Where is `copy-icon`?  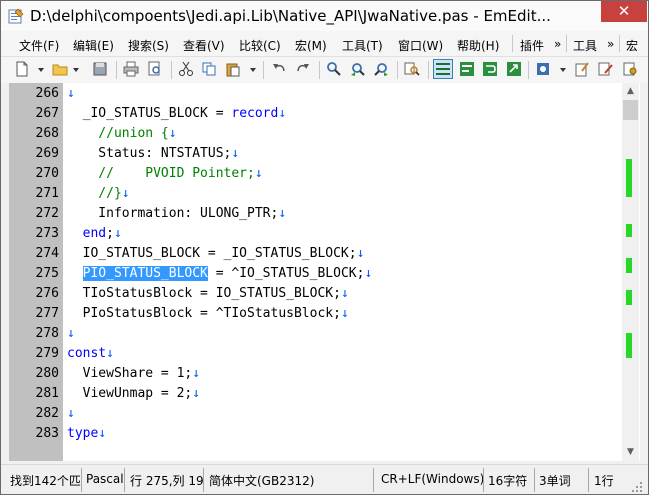 copy-icon is located at coordinates (209, 69).